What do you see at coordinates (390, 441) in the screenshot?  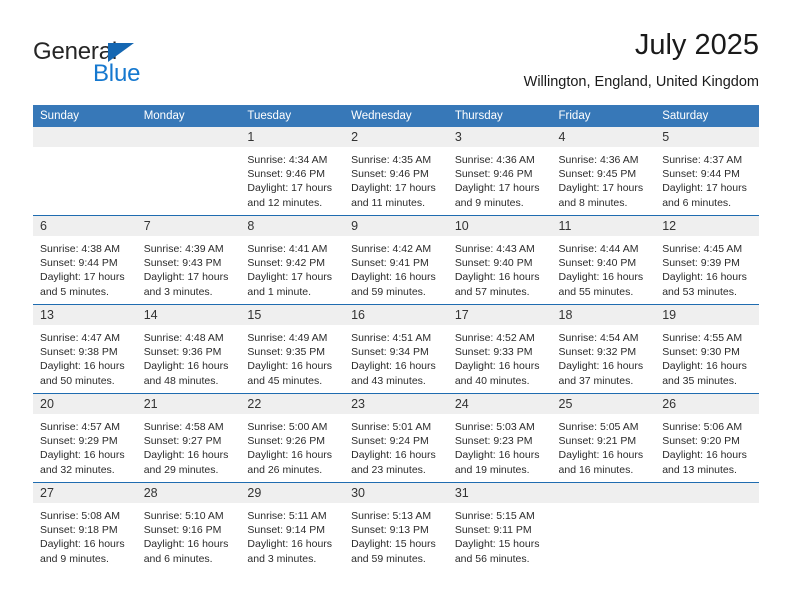 I see `sunset-text: Sunset: 9:24 PM` at bounding box center [390, 441].